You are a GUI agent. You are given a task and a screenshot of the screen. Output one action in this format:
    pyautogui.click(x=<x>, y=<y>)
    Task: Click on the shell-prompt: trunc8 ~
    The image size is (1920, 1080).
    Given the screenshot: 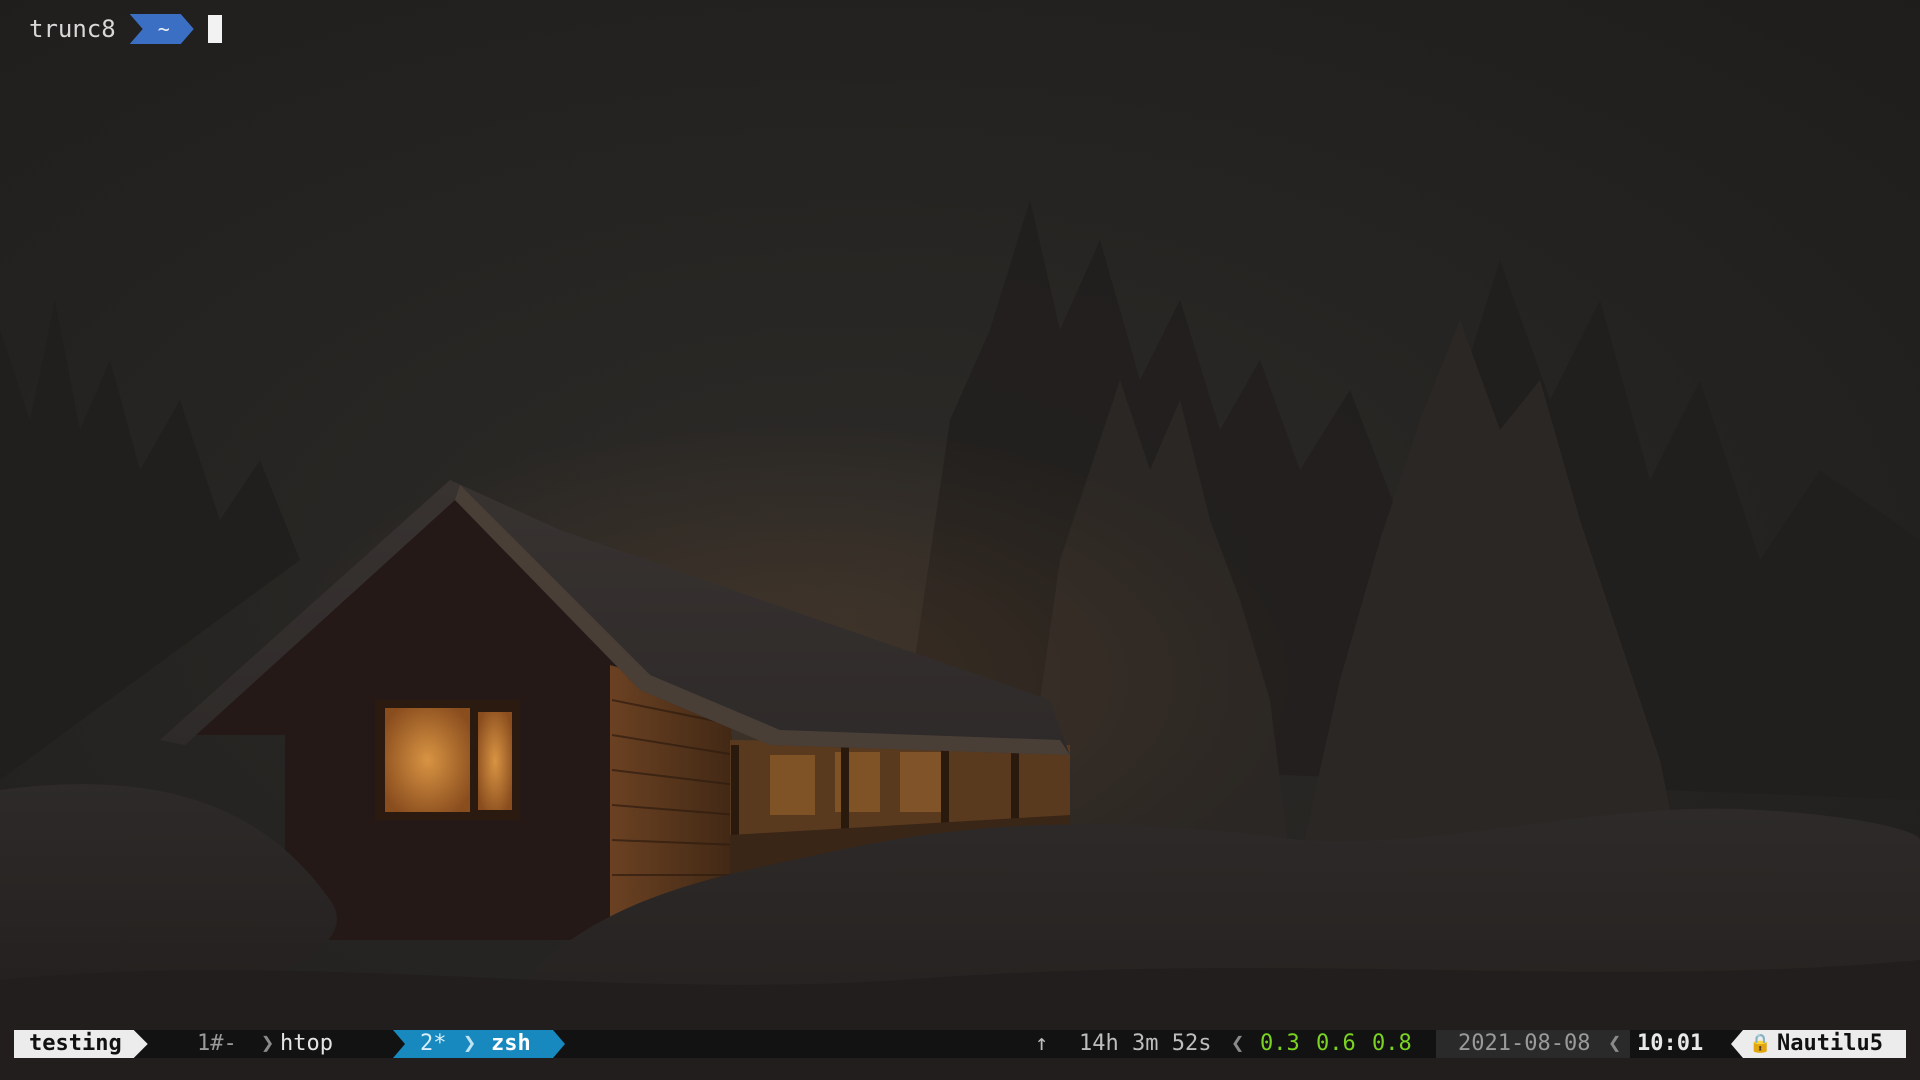 What is the action you would take?
    pyautogui.click(x=125, y=29)
    